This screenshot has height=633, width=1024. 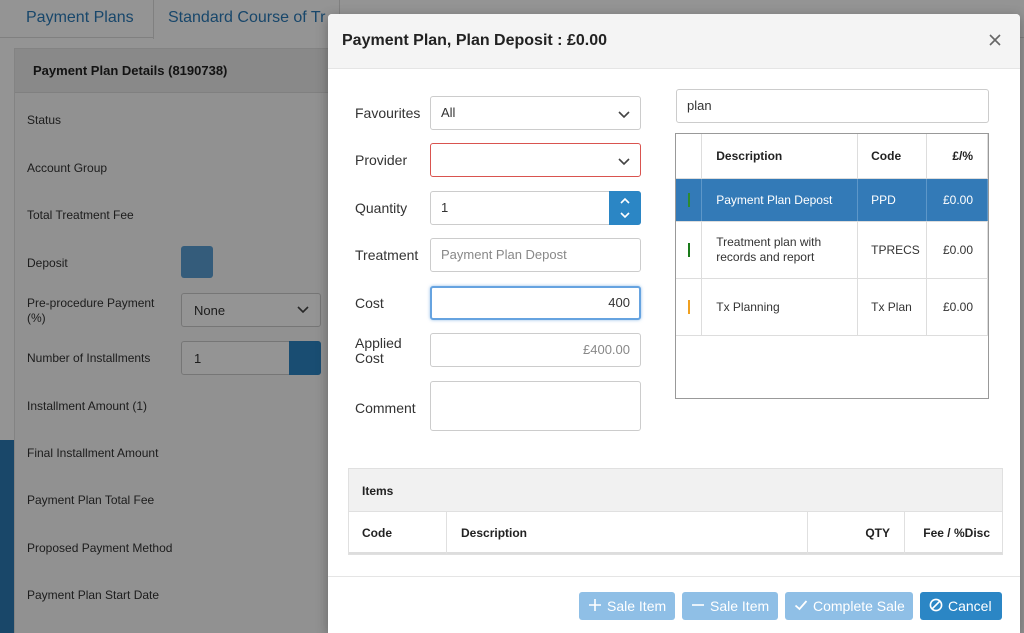 What do you see at coordinates (698, 605) in the screenshot?
I see `minus-icon` at bounding box center [698, 605].